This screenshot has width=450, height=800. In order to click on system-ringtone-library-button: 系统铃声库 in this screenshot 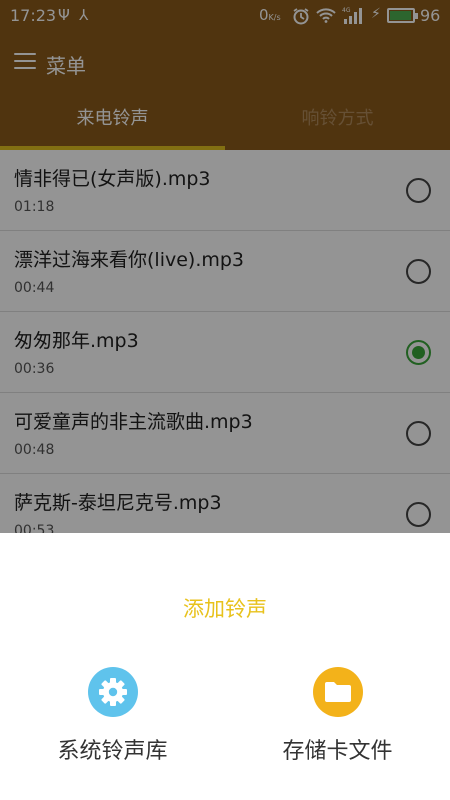, I will do `click(112, 716)`.